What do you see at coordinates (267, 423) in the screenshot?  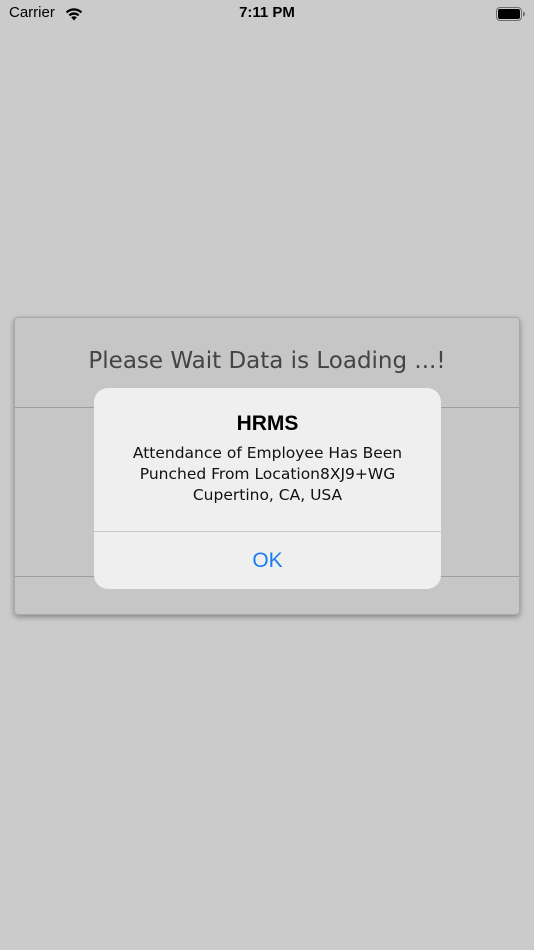 I see `alert-title: HRMS` at bounding box center [267, 423].